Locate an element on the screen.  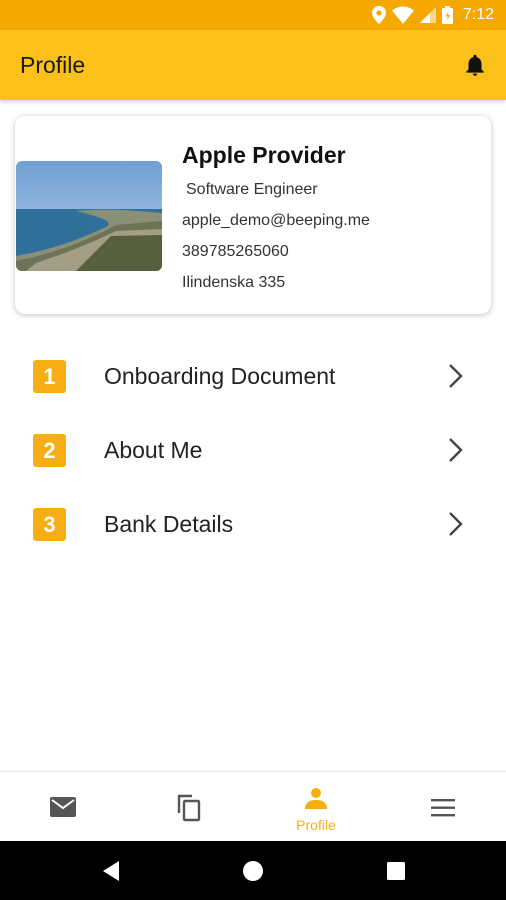
person-icon is located at coordinates (316, 798).